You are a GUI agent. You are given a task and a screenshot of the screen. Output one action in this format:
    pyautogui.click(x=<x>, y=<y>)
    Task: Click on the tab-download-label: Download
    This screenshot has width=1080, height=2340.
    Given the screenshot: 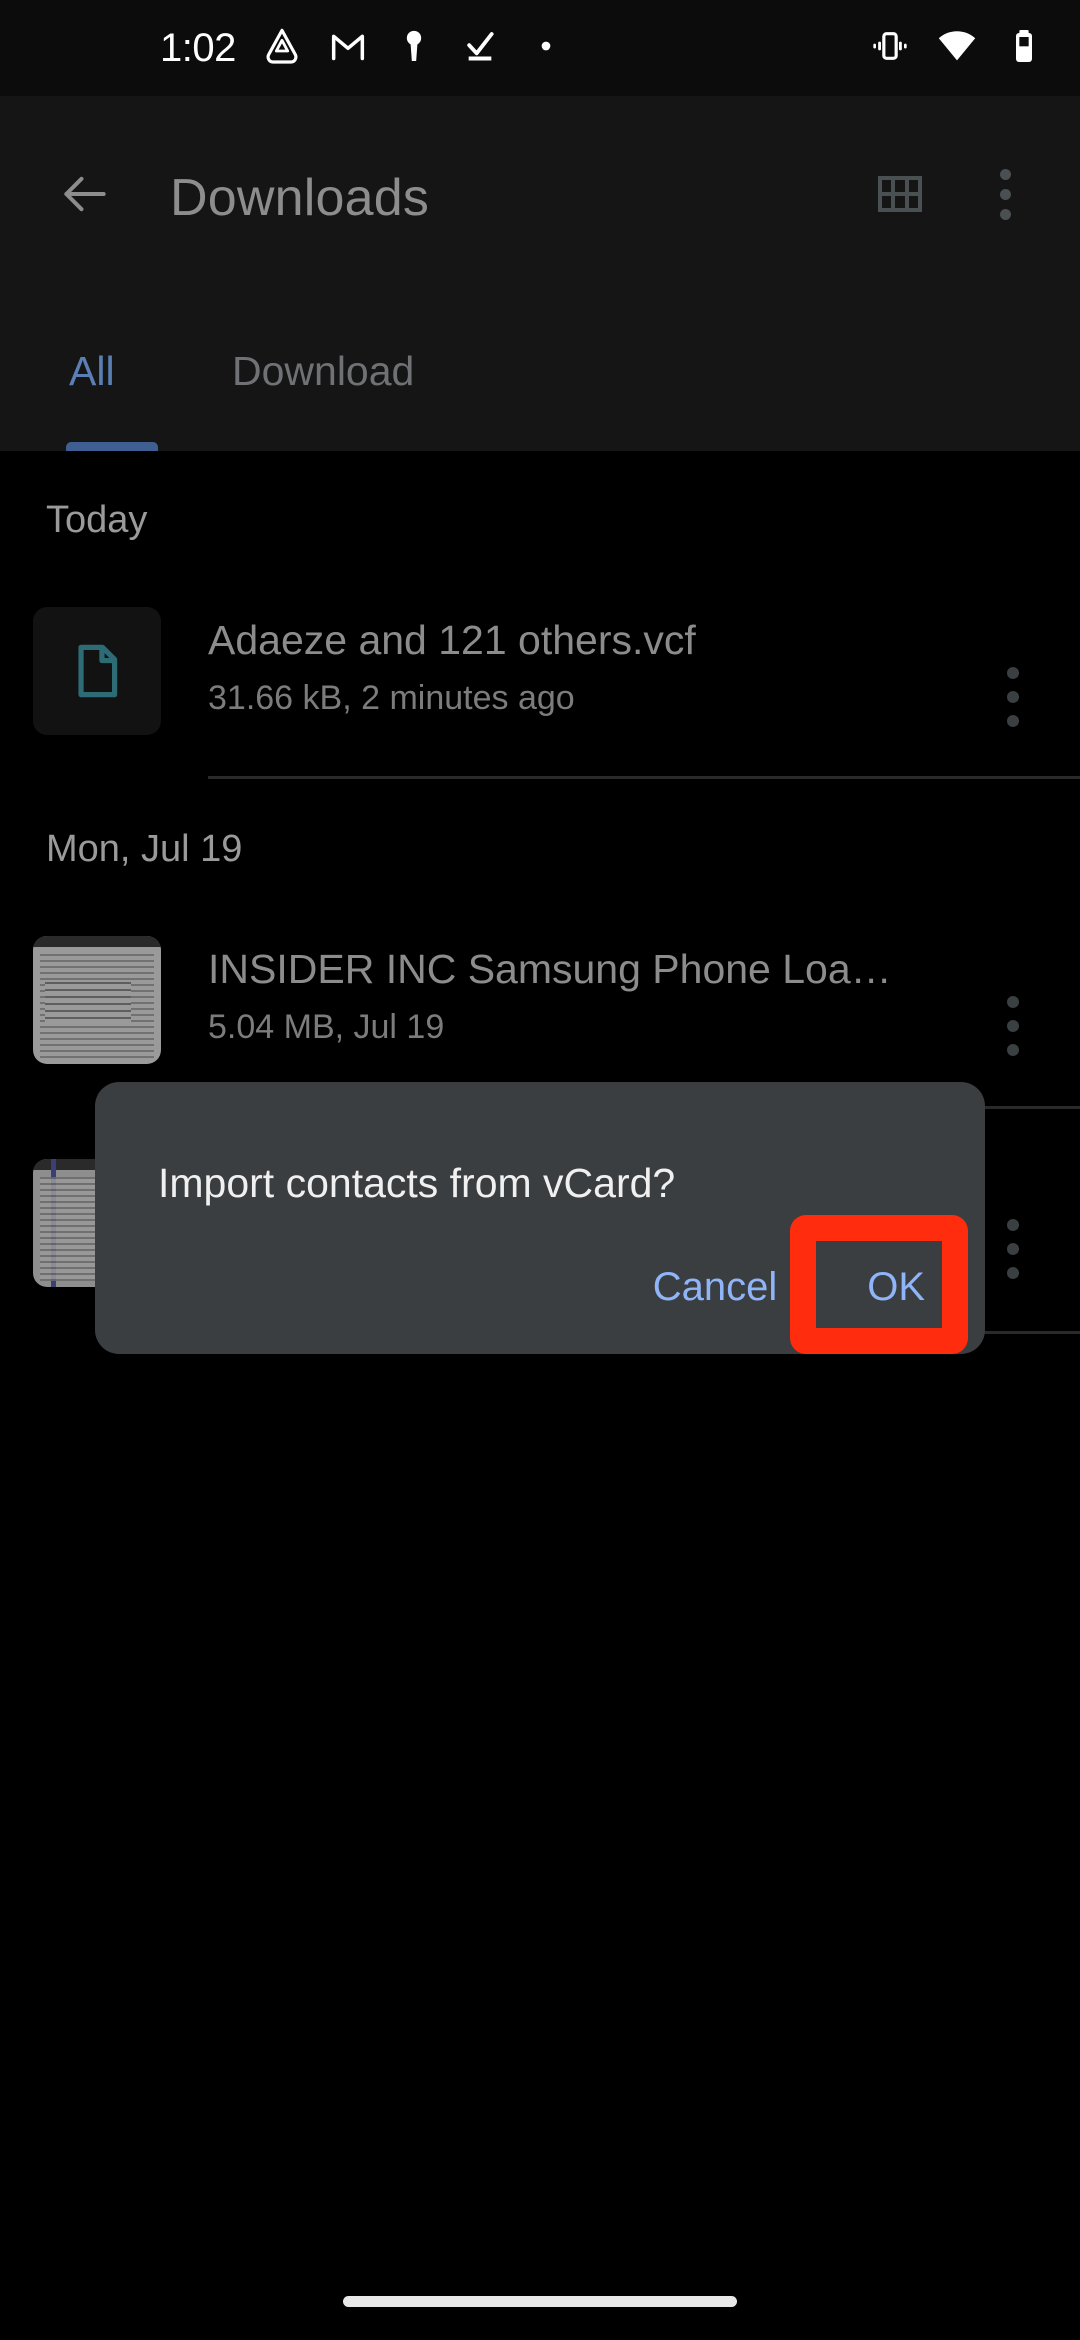 What is the action you would take?
    pyautogui.click(x=323, y=370)
    